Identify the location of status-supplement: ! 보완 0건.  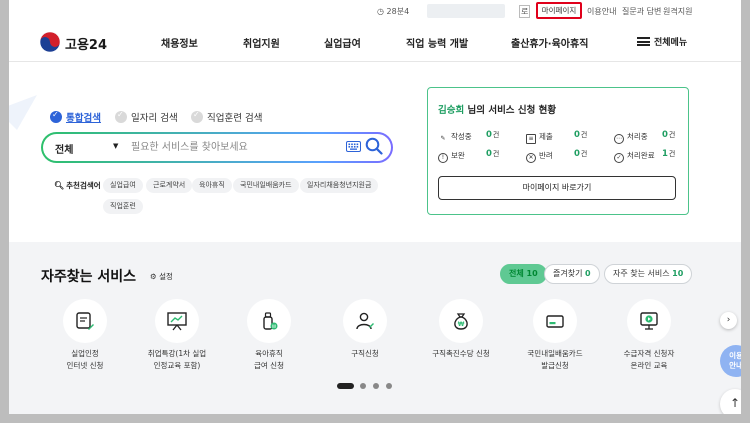
(468, 156).